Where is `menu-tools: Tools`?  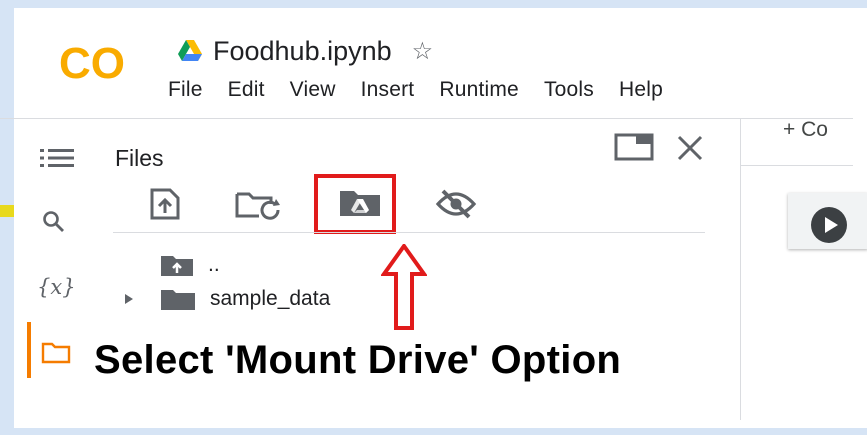 menu-tools: Tools is located at coordinates (569, 90).